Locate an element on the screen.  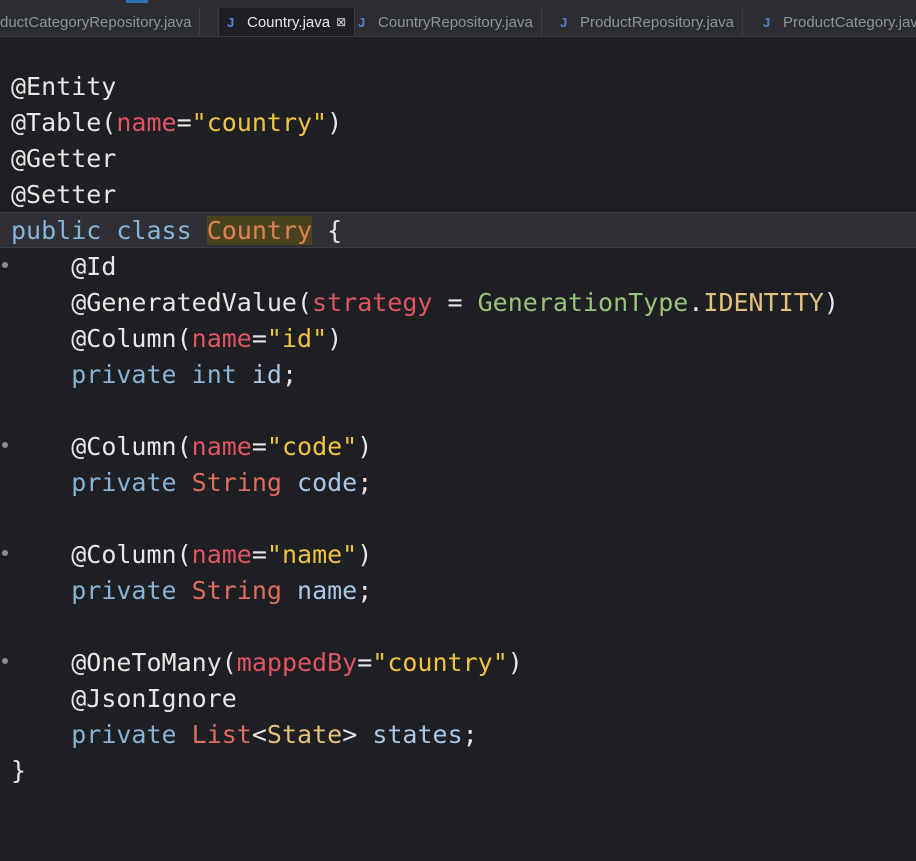
code-line: } is located at coordinates (458, 771).